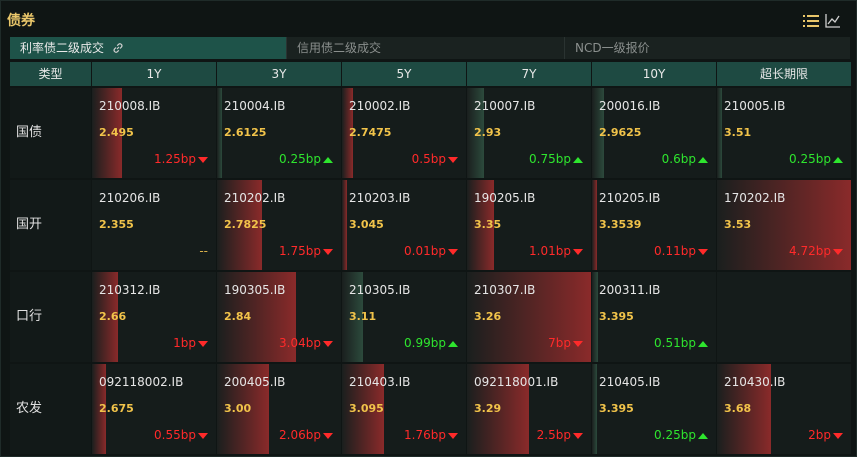 This screenshot has height=457, width=857. What do you see at coordinates (175, 435) in the screenshot?
I see `bp-change-value: 0.55bp` at bounding box center [175, 435].